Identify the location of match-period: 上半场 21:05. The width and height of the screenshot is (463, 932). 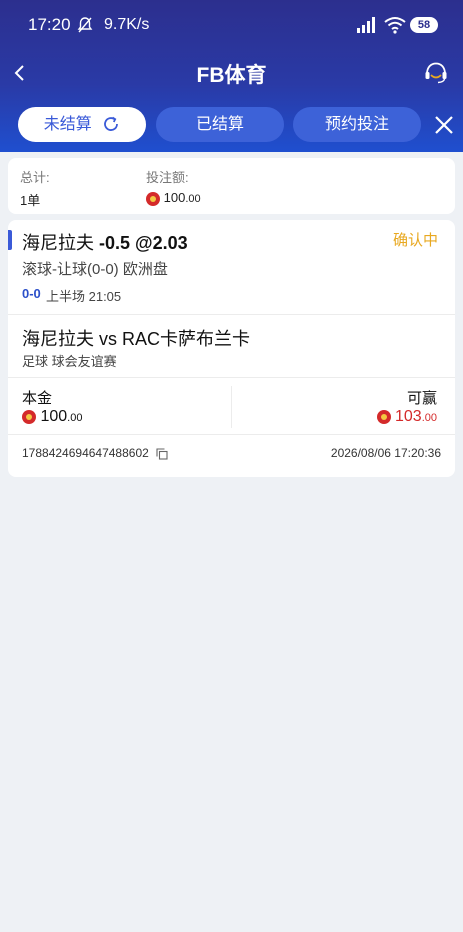
(84, 296).